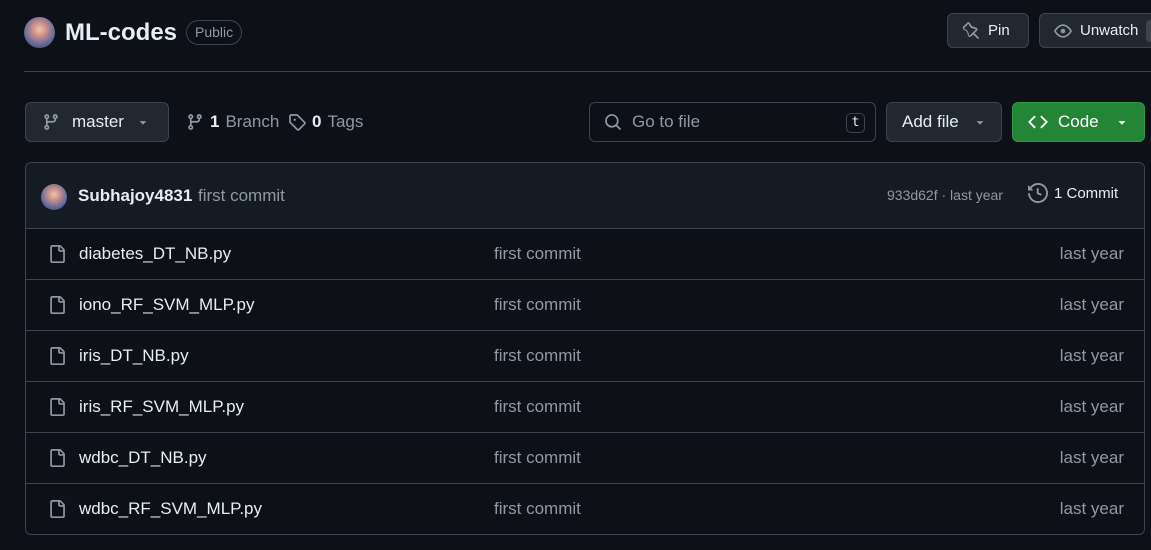 Image resolution: width=1151 pixels, height=550 pixels. What do you see at coordinates (241, 196) in the screenshot?
I see `commit-message: first commit` at bounding box center [241, 196].